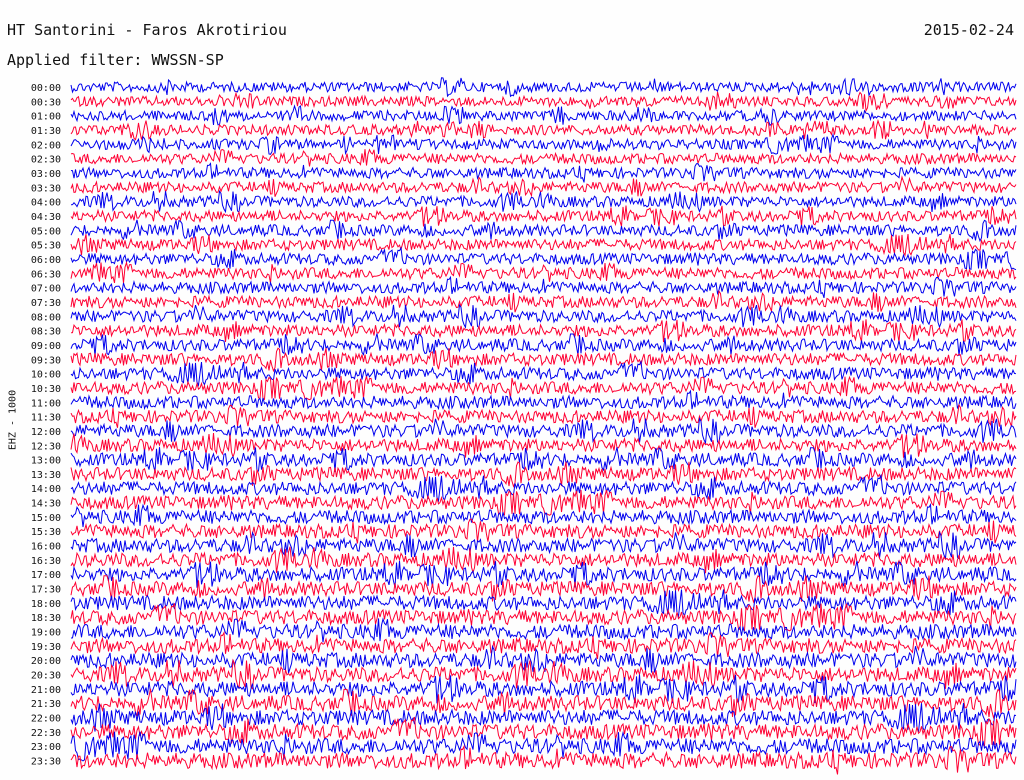 The image size is (1024, 780). Describe the element at coordinates (46, 446) in the screenshot. I see `row-time-label: 12:30` at that location.